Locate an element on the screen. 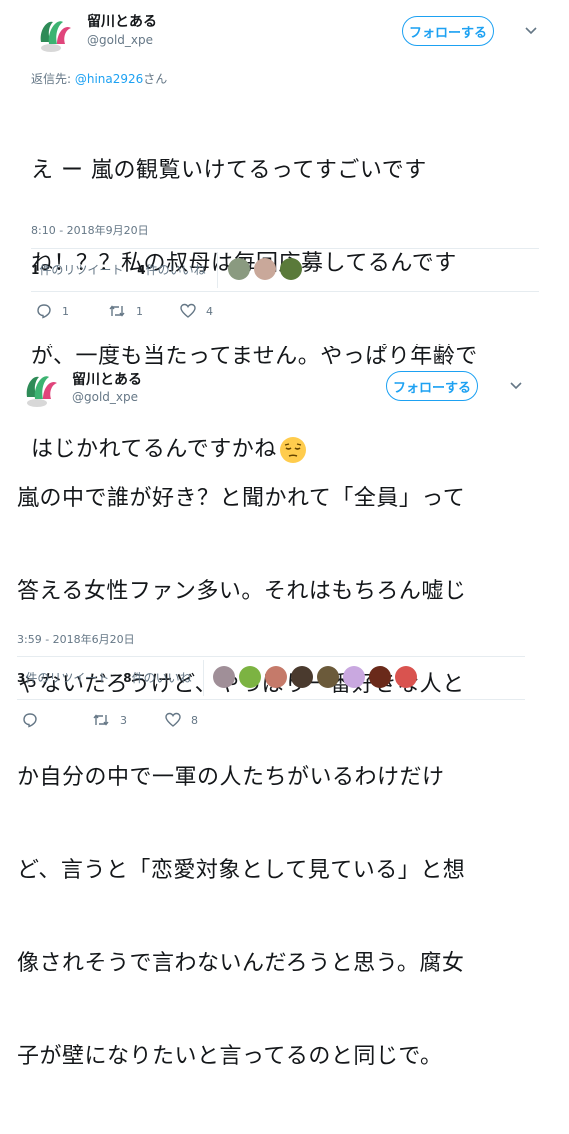  stats-row: 3件のリツイート 8件のいいね is located at coordinates (104, 677).